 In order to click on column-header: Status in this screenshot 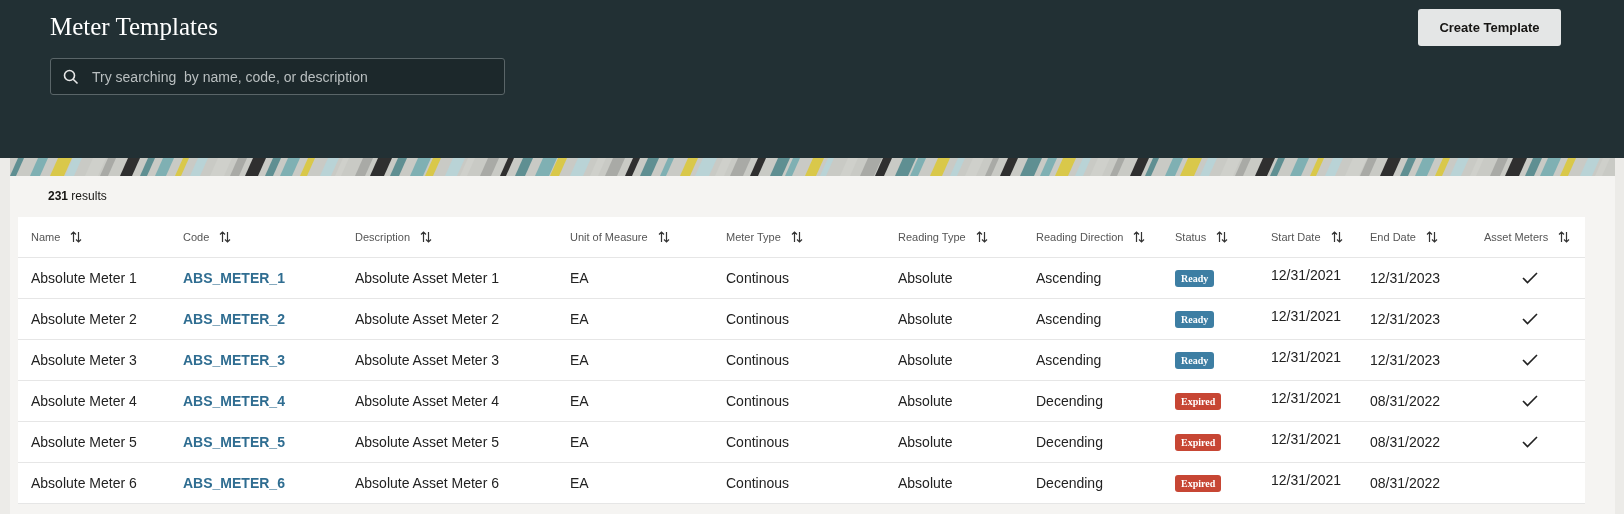, I will do `click(1223, 237)`.